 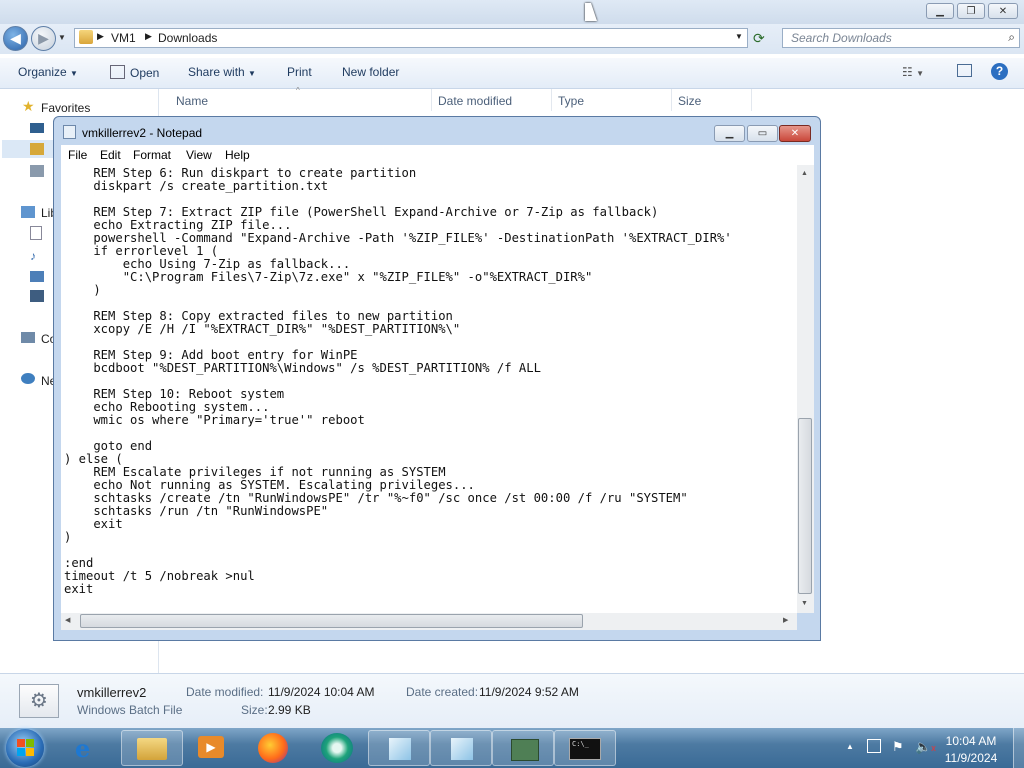 What do you see at coordinates (759, 38) in the screenshot?
I see `refresh-icon: ⟳` at bounding box center [759, 38].